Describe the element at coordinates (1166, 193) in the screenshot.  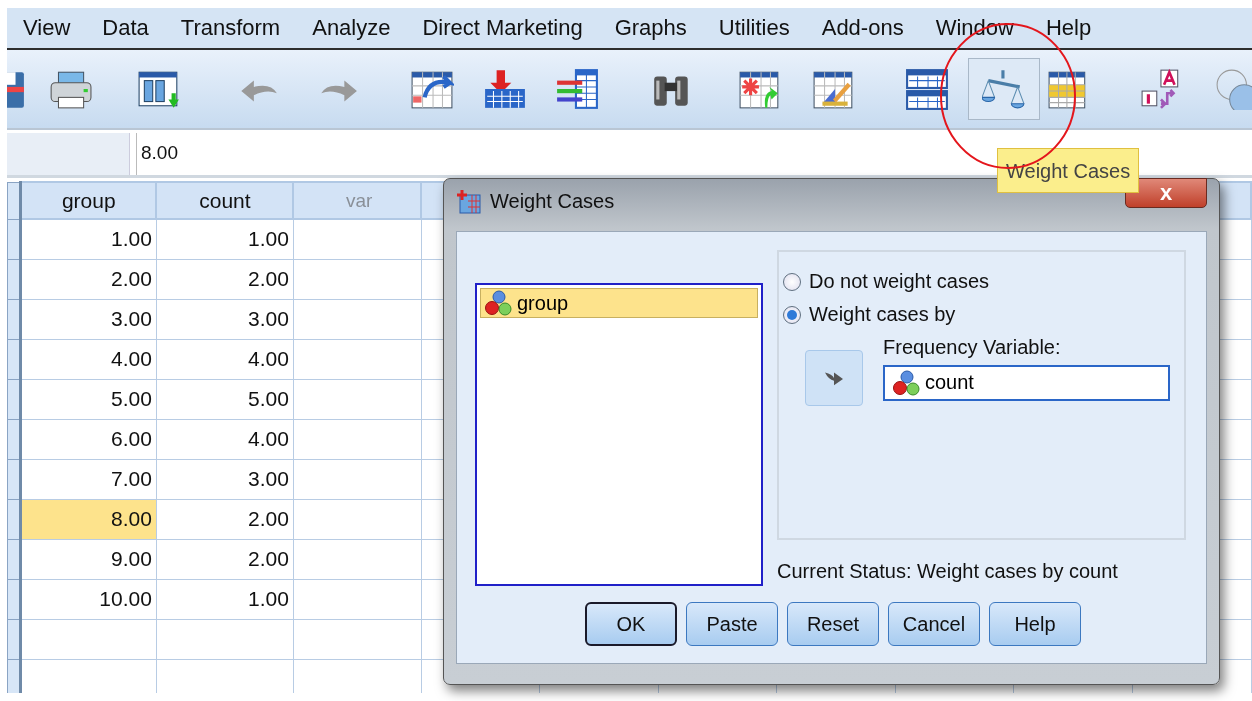
I see `close-button: x` at that location.